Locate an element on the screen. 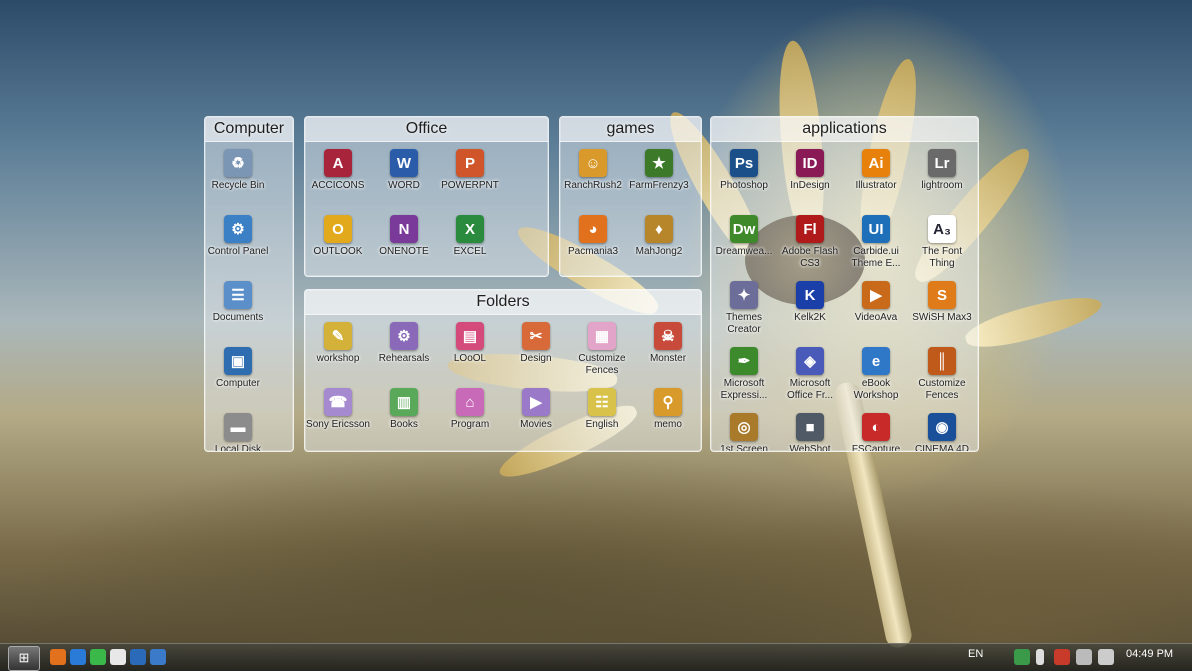  desktop-icon: ⚲ memo is located at coordinates (668, 409).